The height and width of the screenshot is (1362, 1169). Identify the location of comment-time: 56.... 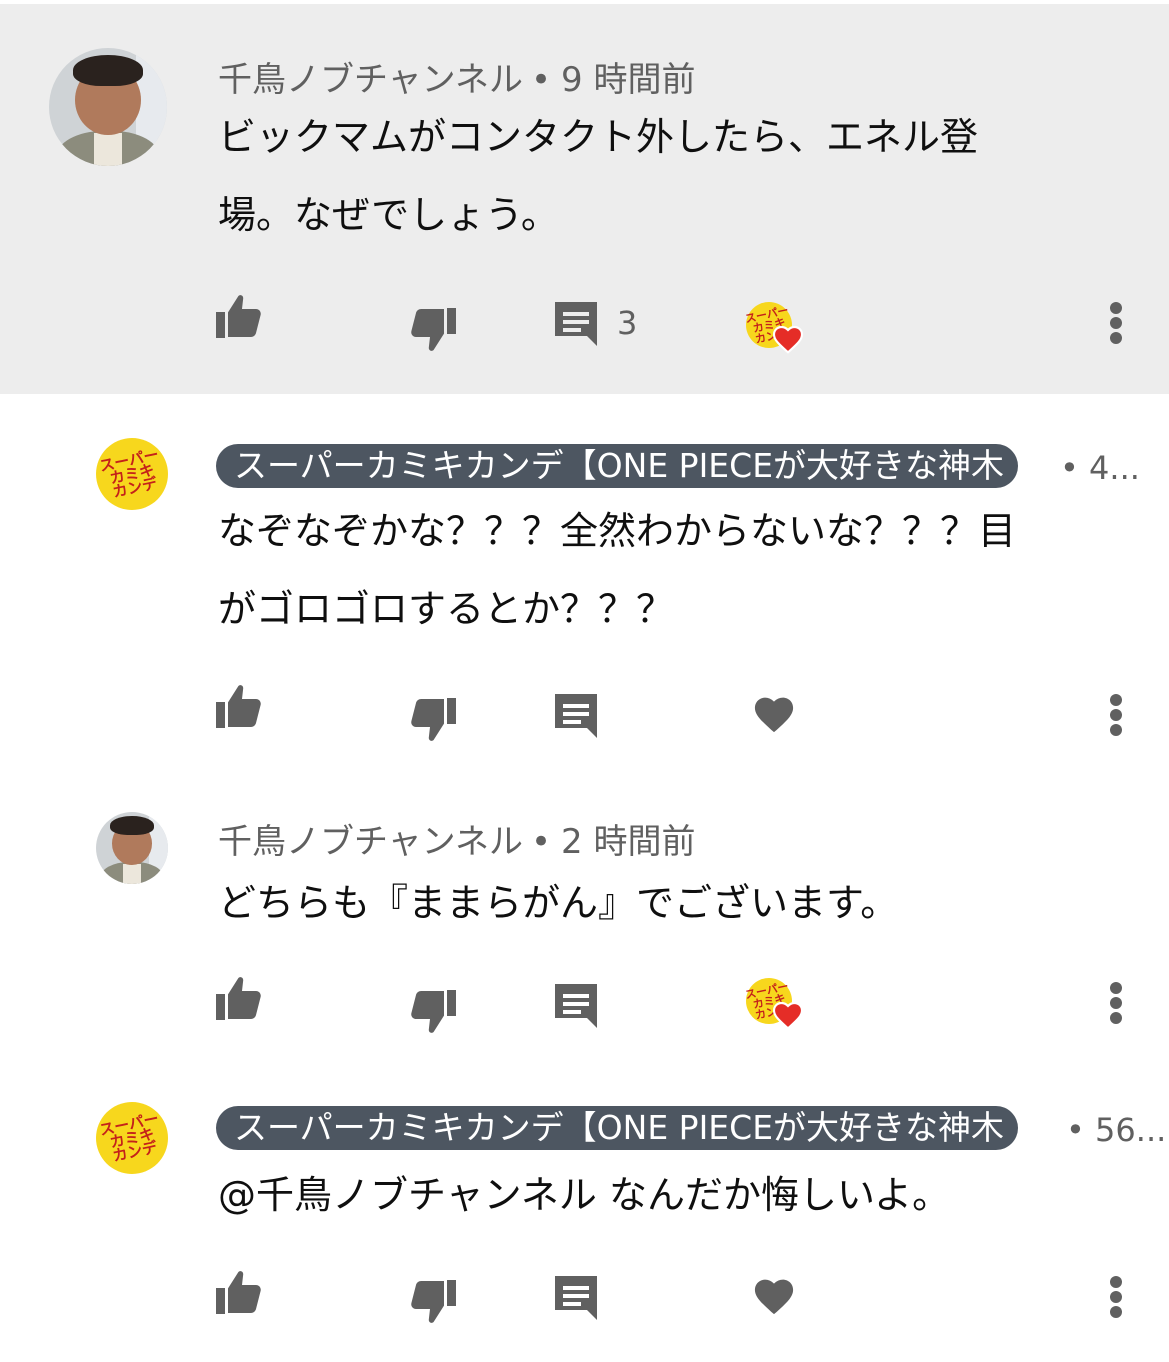
(1130, 1130).